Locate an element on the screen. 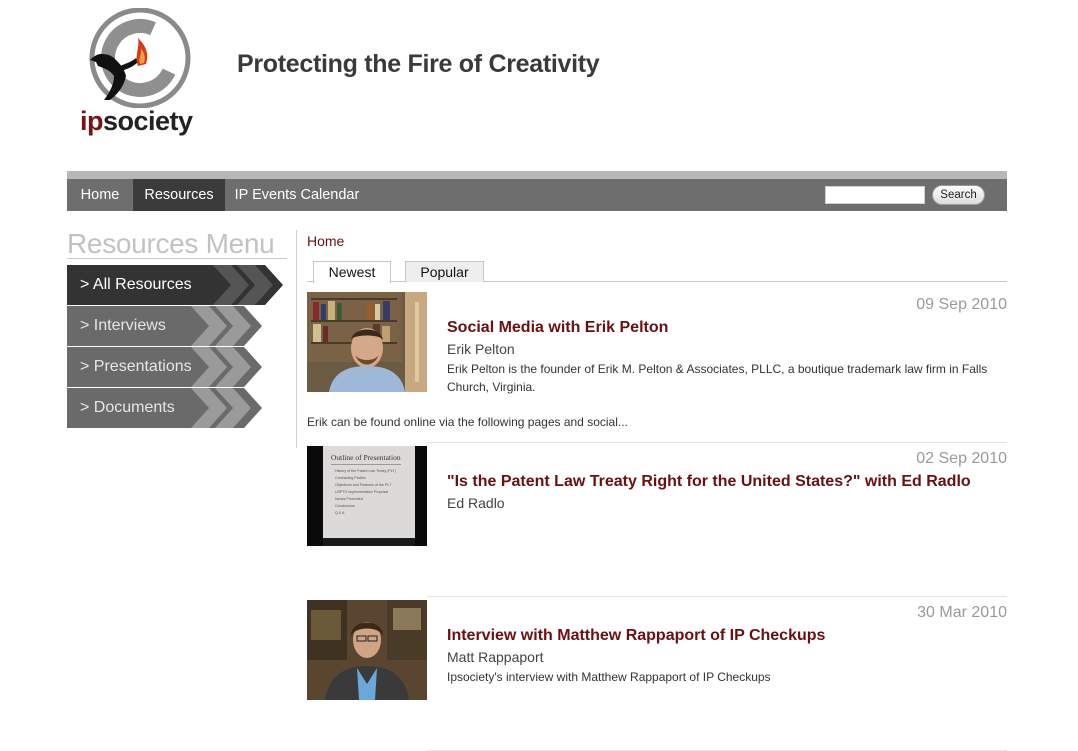  menu-item-label: > Interviews is located at coordinates (123, 325).